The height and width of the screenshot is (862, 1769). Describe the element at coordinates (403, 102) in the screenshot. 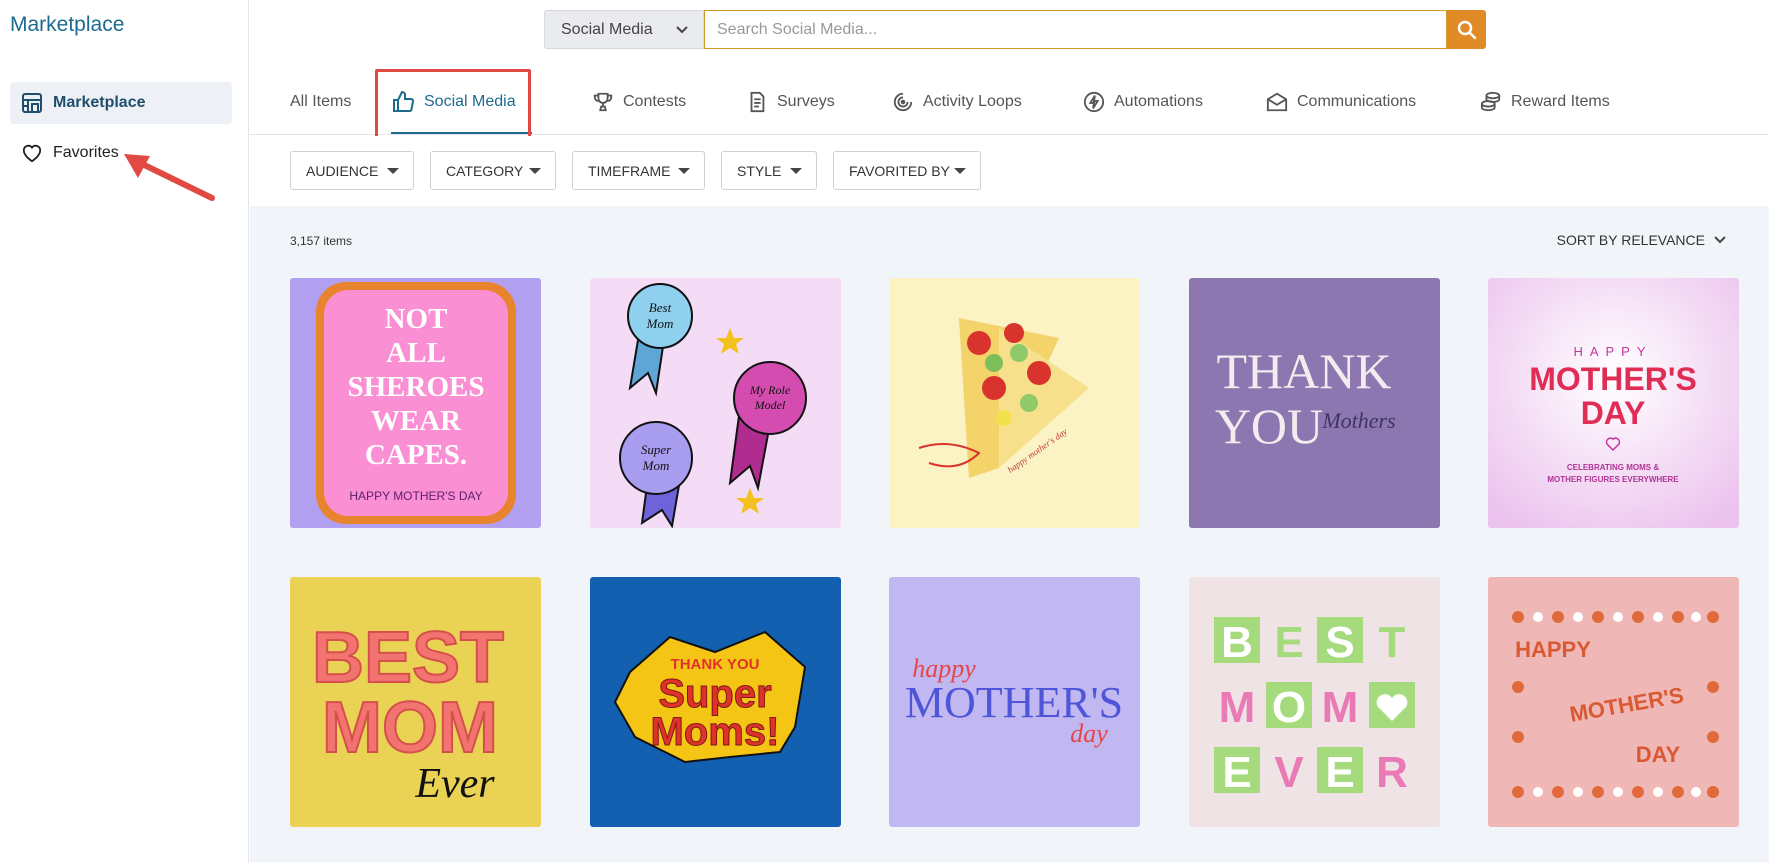

I see `thumbs-up-icon` at that location.